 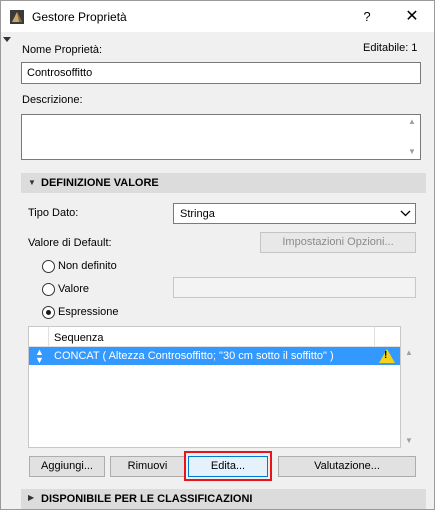 I want to click on radio-undefined-label: Non definito, so click(x=87, y=266).